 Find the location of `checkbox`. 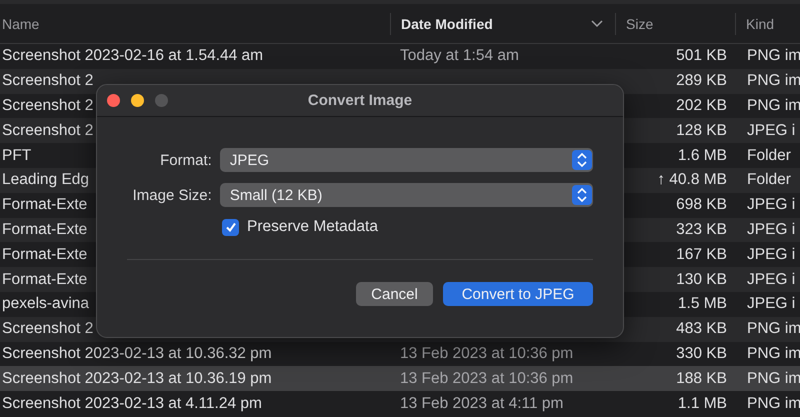

checkbox is located at coordinates (230, 227).